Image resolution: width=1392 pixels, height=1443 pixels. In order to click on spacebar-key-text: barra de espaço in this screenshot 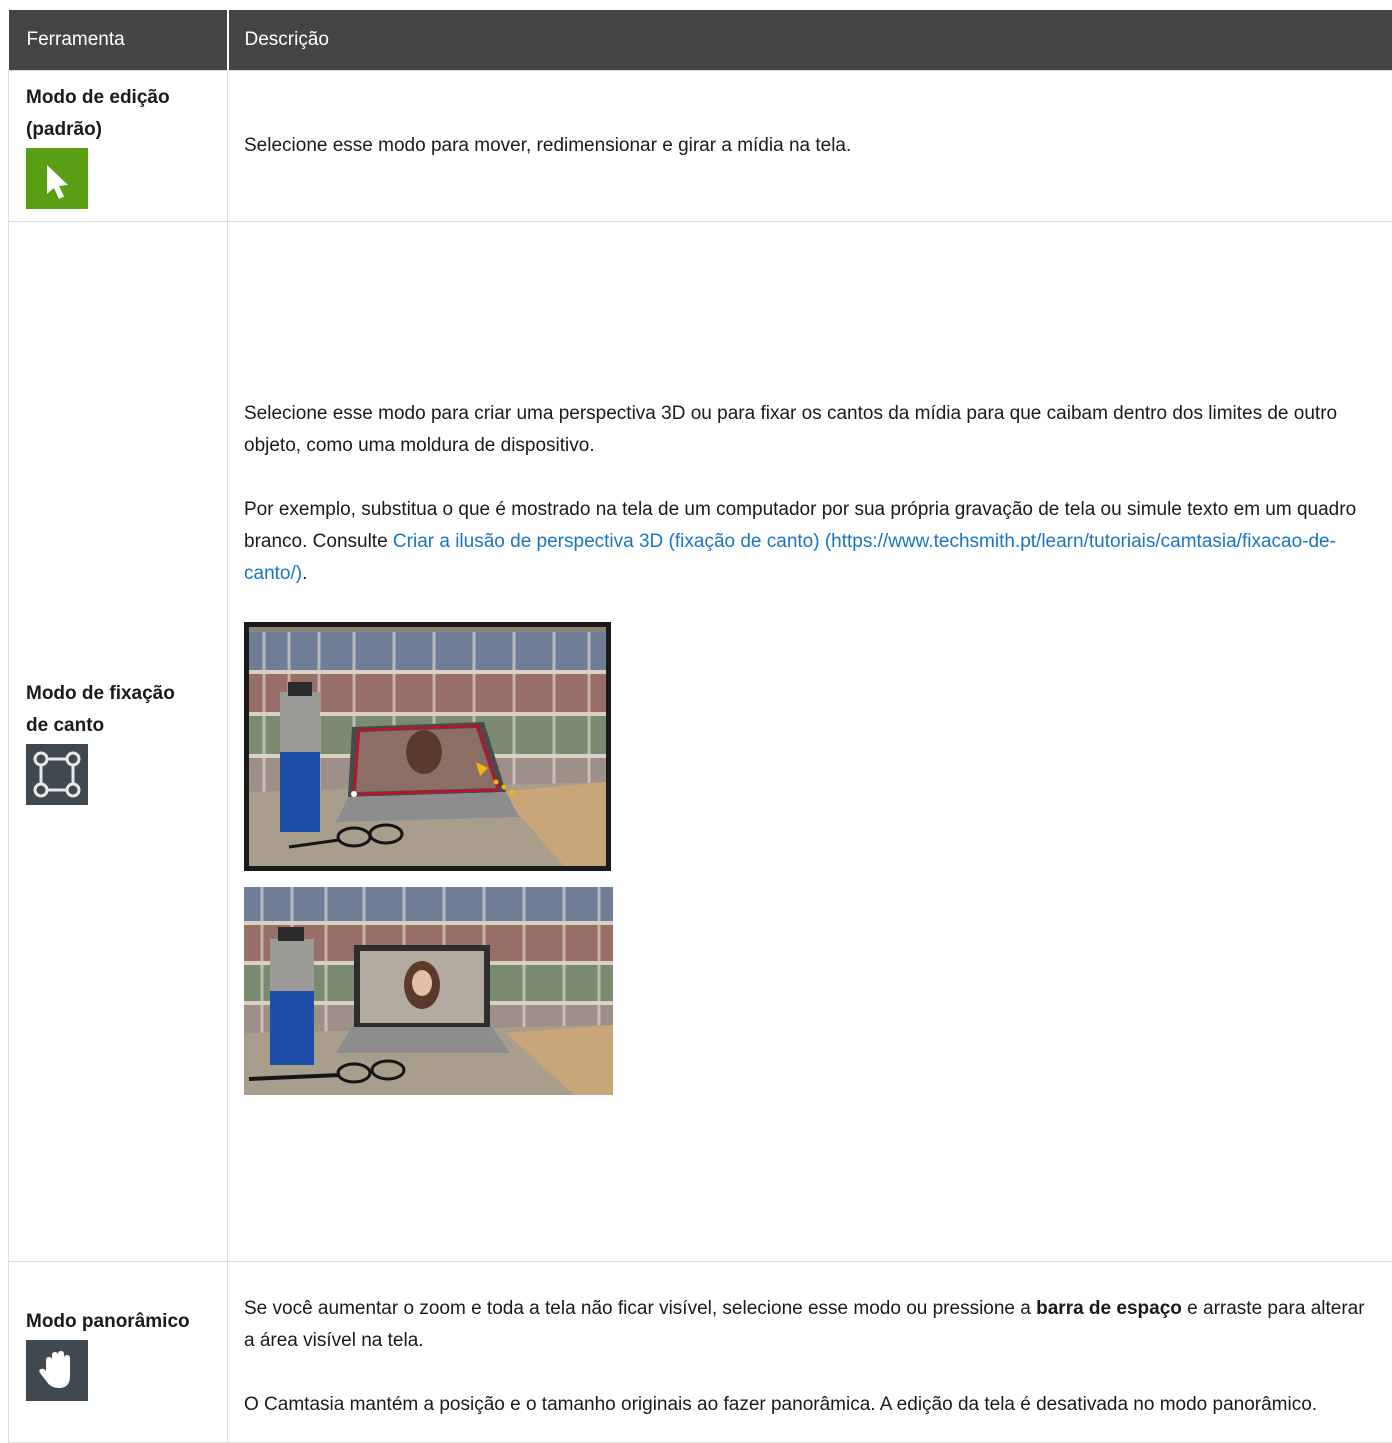, I will do `click(1109, 1308)`.